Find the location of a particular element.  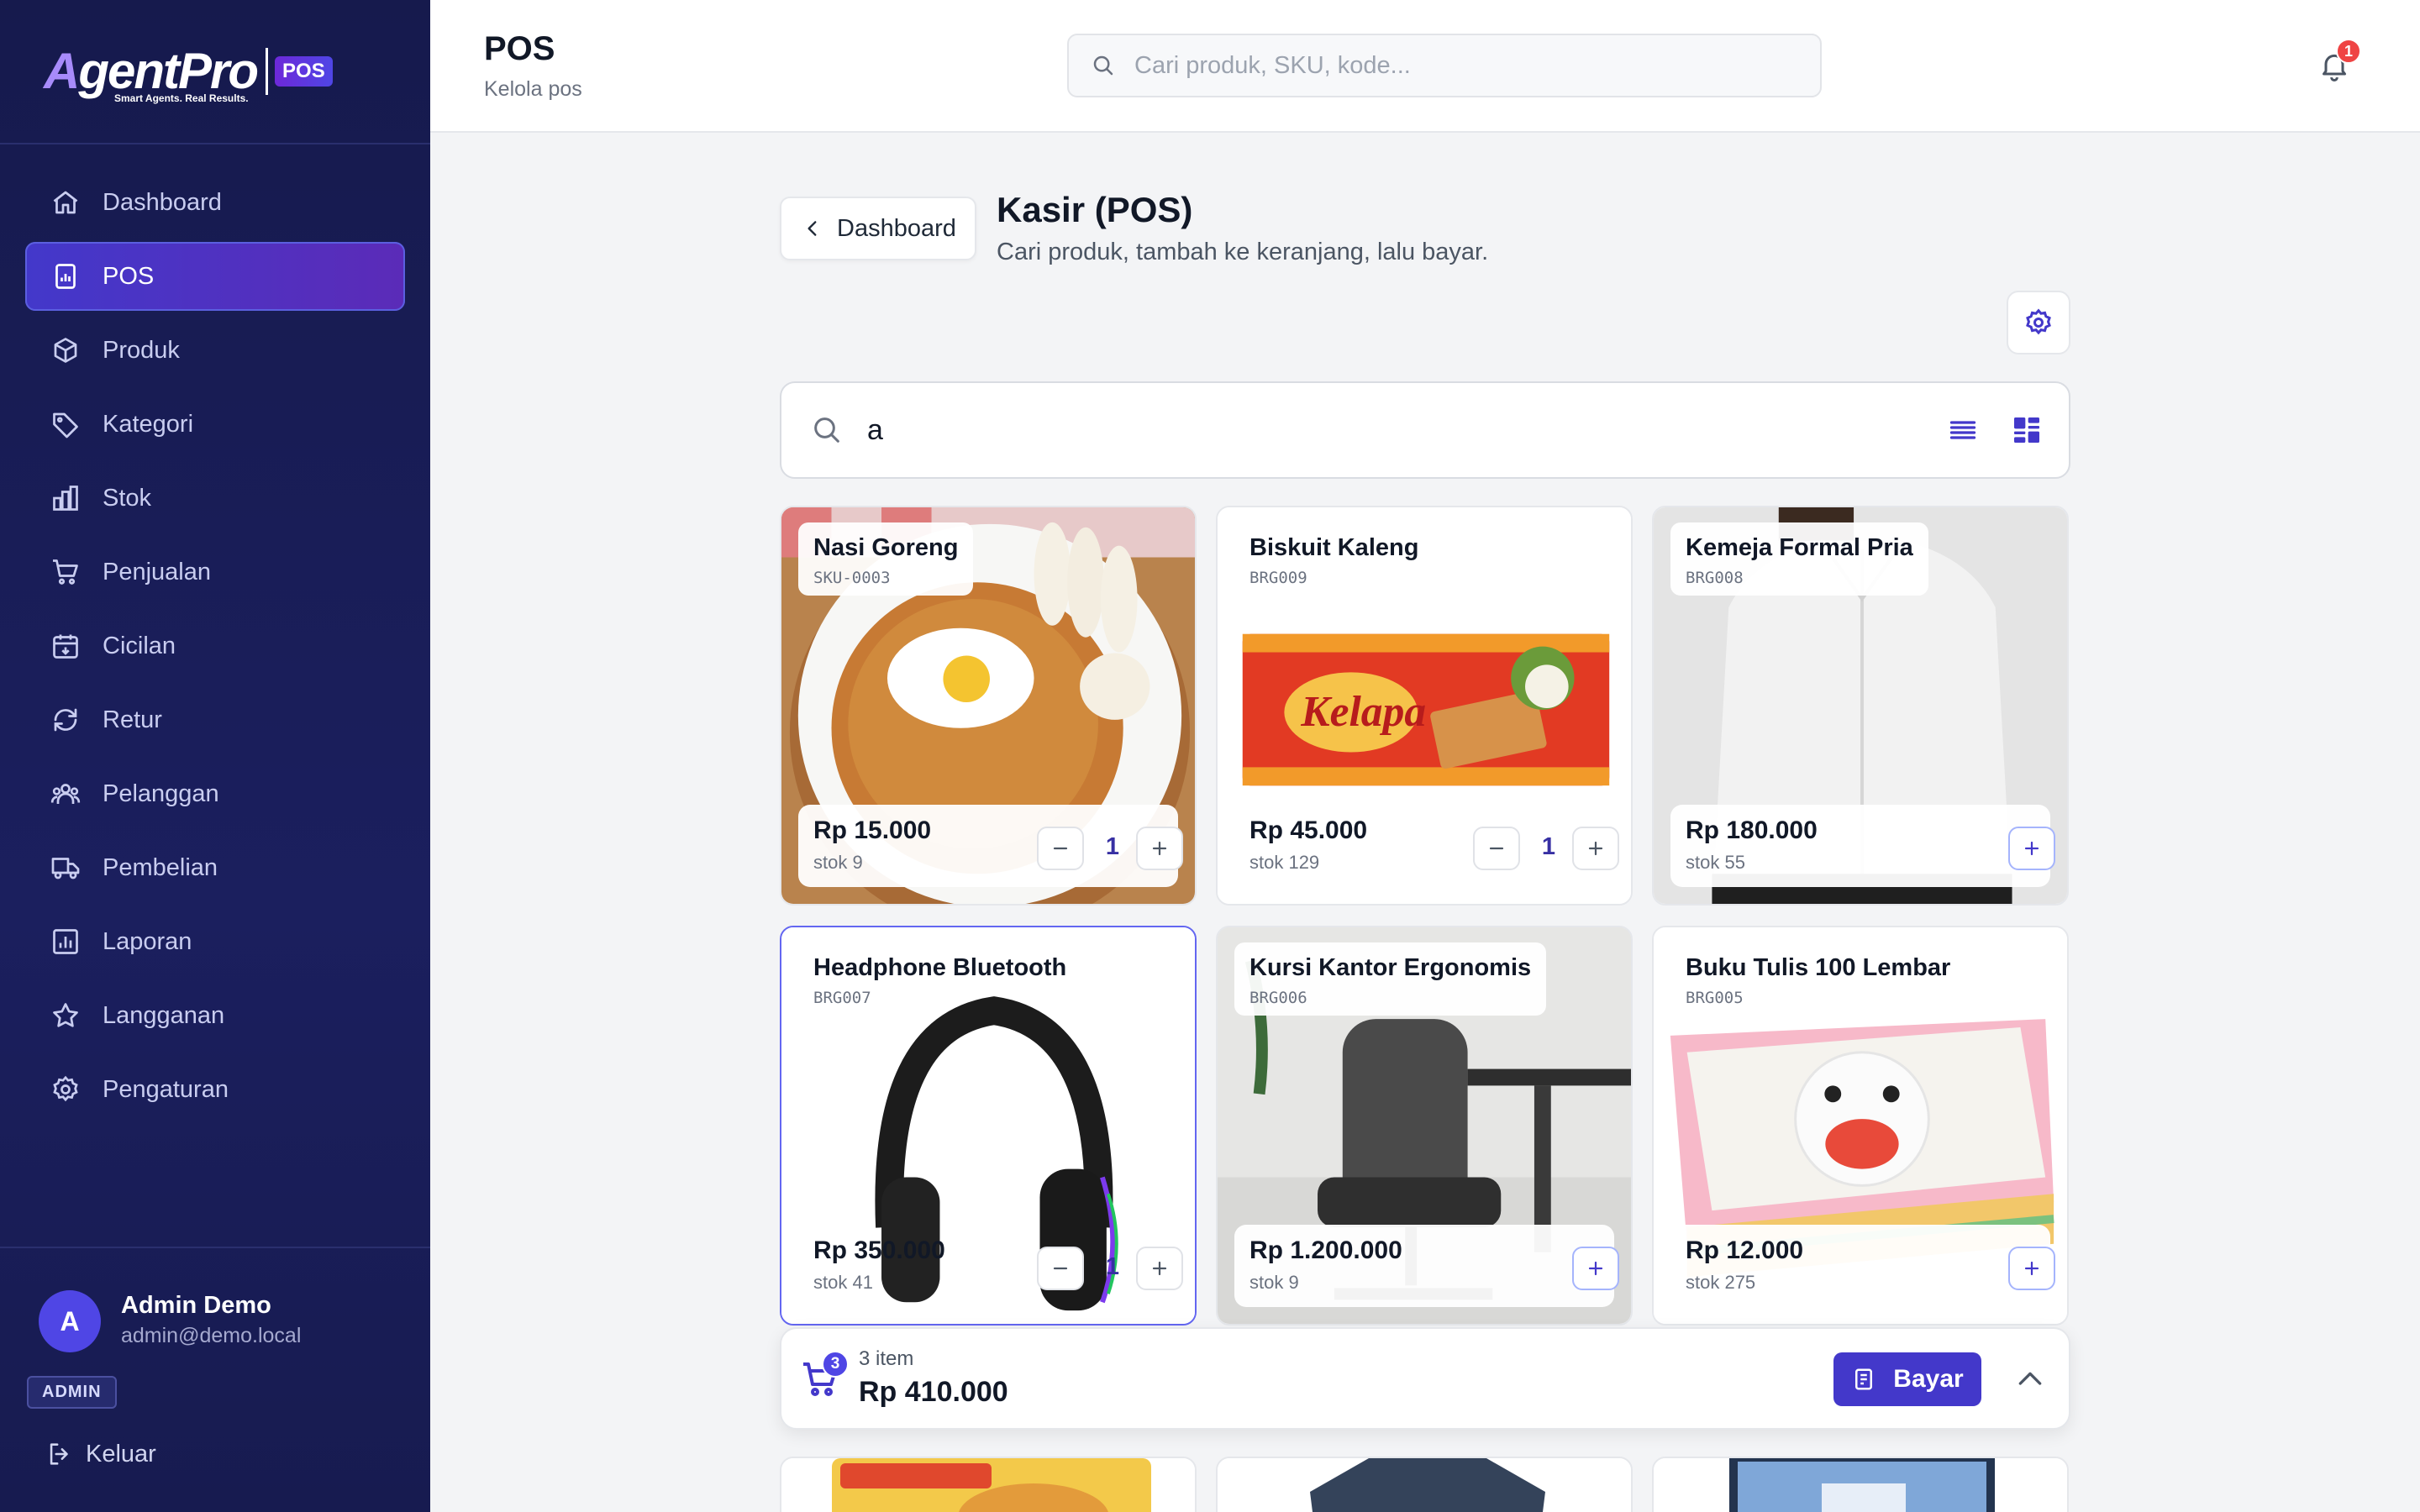

pay-button: Bayar is located at coordinates (1907, 1379).